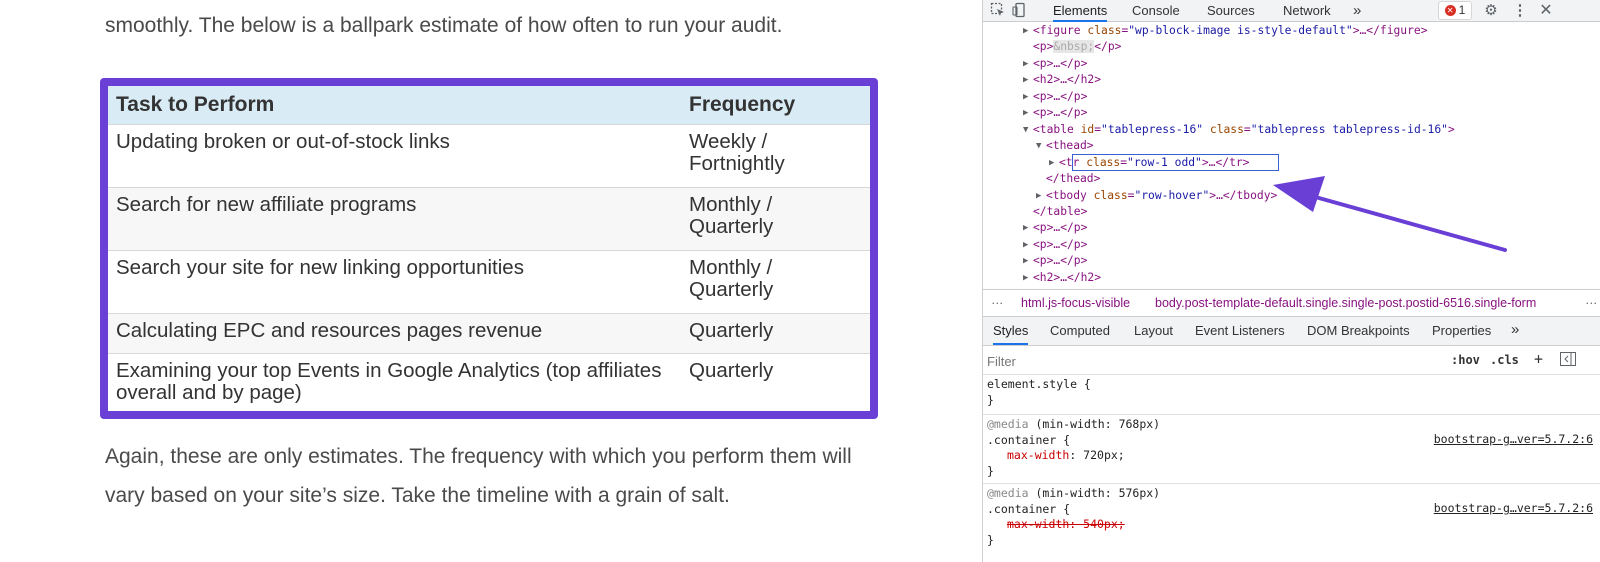 The width and height of the screenshot is (1600, 562). Describe the element at coordinates (1461, 330) in the screenshot. I see `tab-properties: Properties` at that location.